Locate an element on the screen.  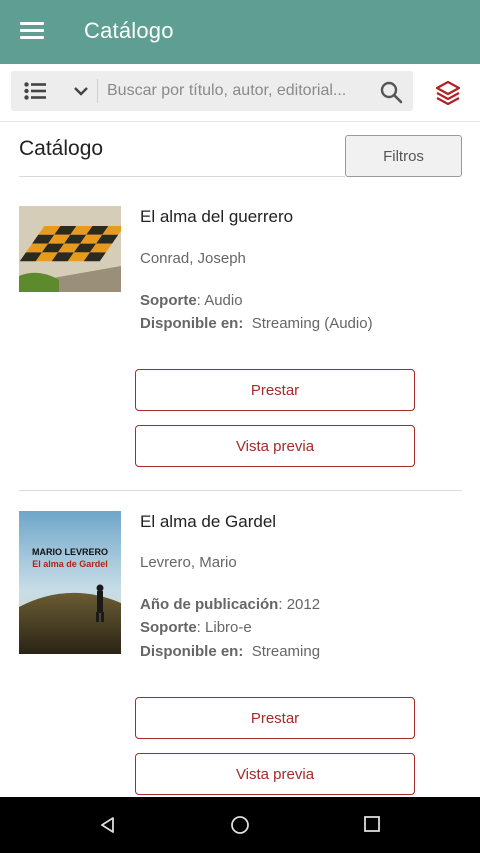
app-bar: Catálogo is located at coordinates (240, 32).